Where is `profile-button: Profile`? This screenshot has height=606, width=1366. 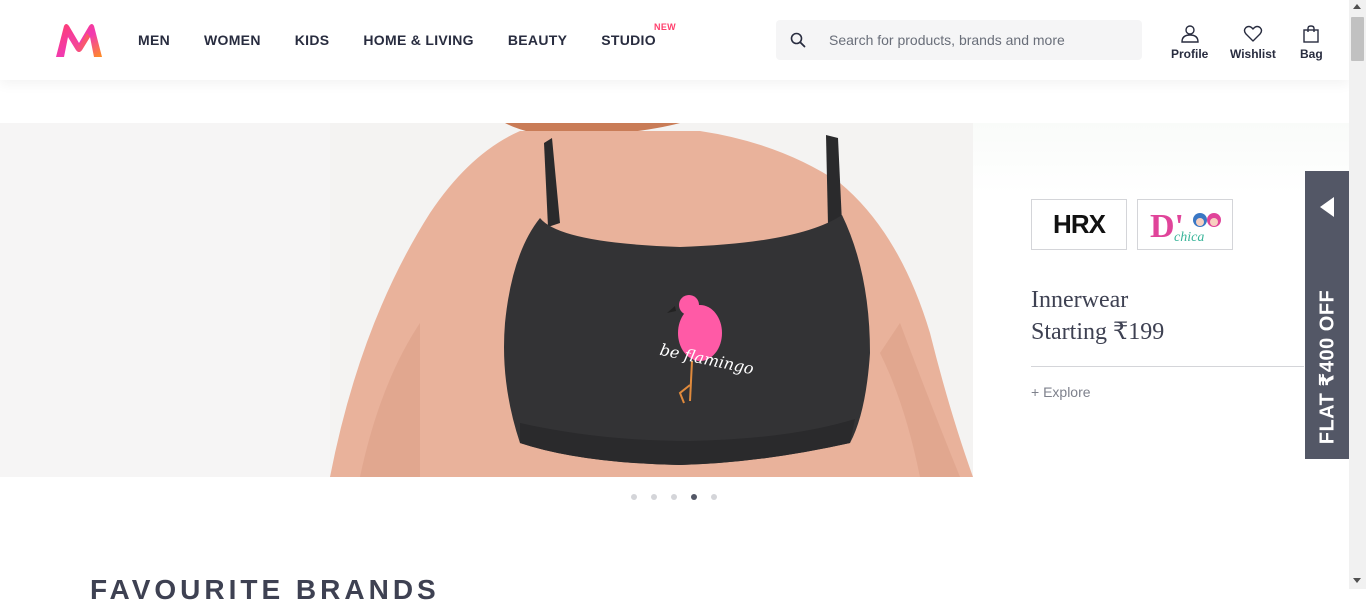
profile-button: Profile is located at coordinates (1189, 42).